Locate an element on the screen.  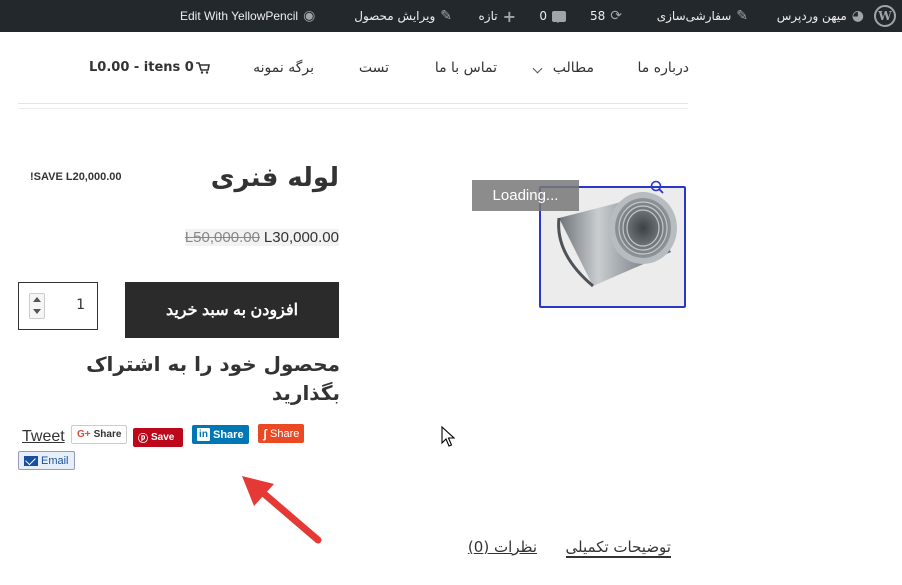
cart-total: L0.00 - itens 0 is located at coordinates (141, 67).